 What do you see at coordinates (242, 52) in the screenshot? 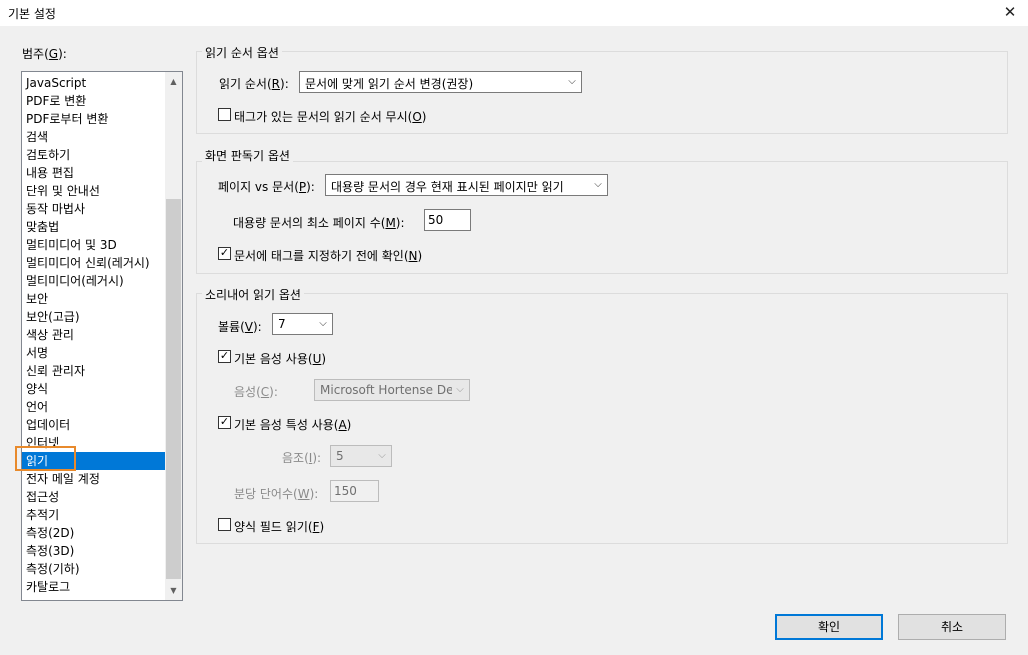
I see `reading-order-group-title: 읽기 순서 옵션` at bounding box center [242, 52].